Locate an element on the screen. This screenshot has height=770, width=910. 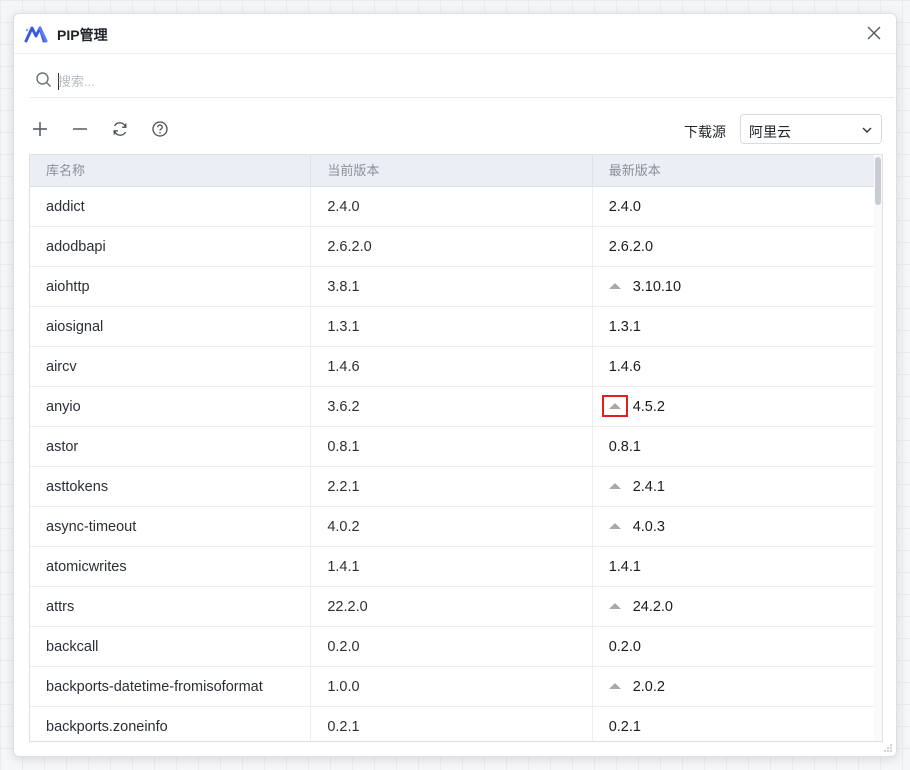
resize-grip-icon is located at coordinates (888, 748).